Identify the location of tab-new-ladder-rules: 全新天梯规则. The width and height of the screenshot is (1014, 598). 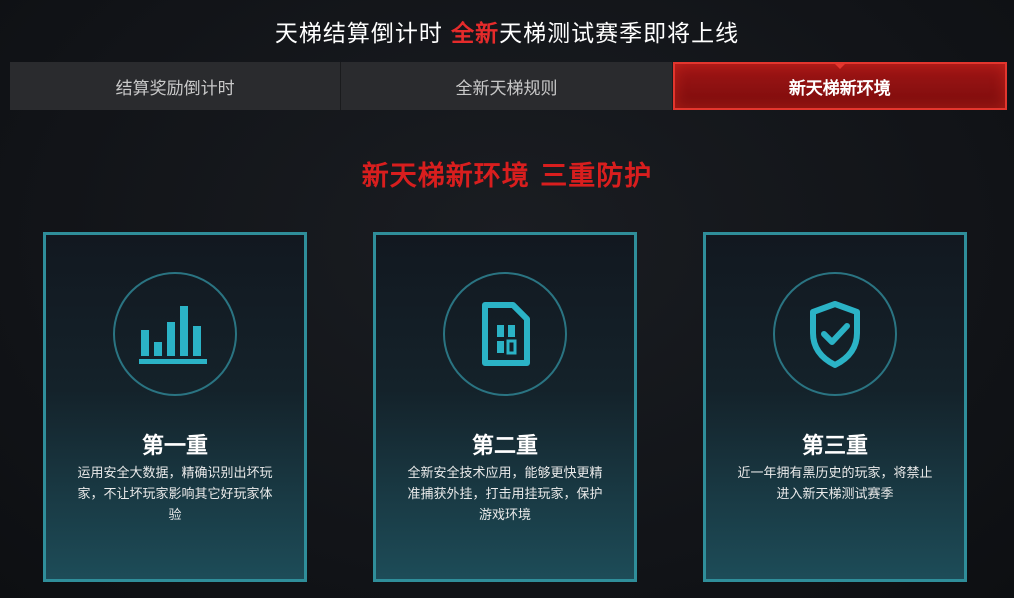
(507, 86).